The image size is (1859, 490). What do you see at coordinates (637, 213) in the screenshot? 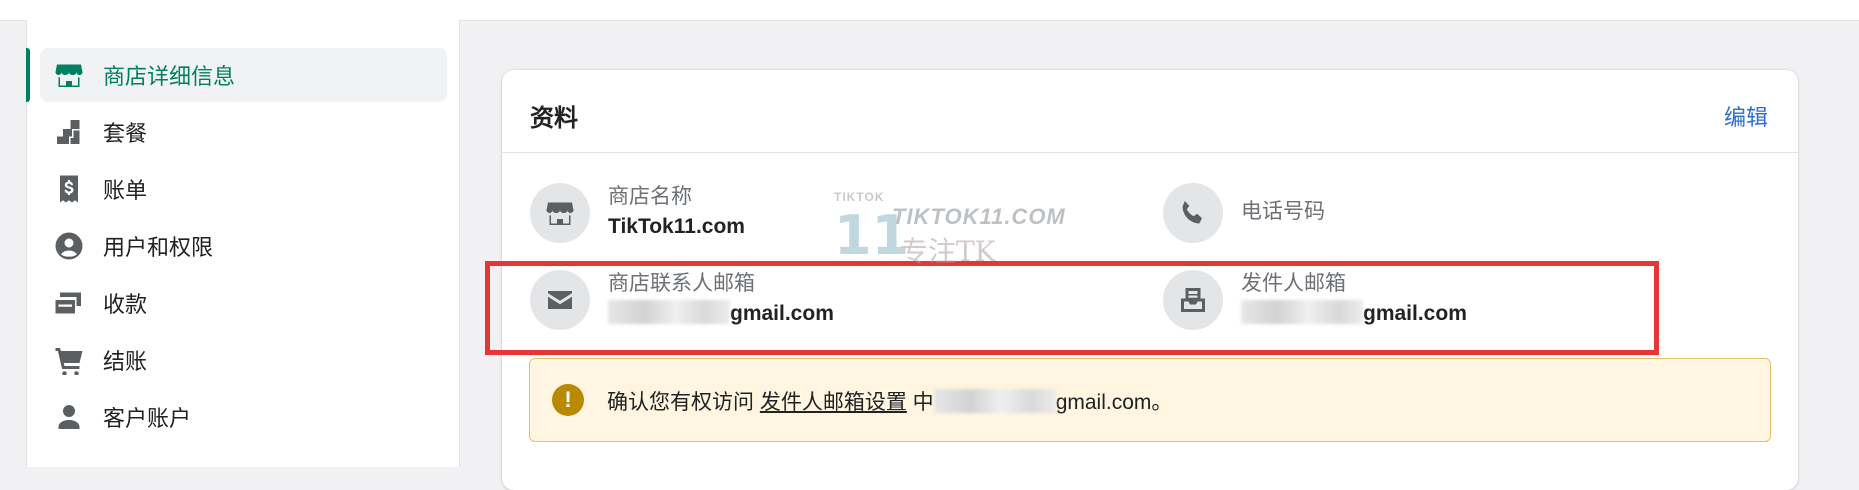
I see `store-name-field: 商店名称 TikTok11.com` at bounding box center [637, 213].